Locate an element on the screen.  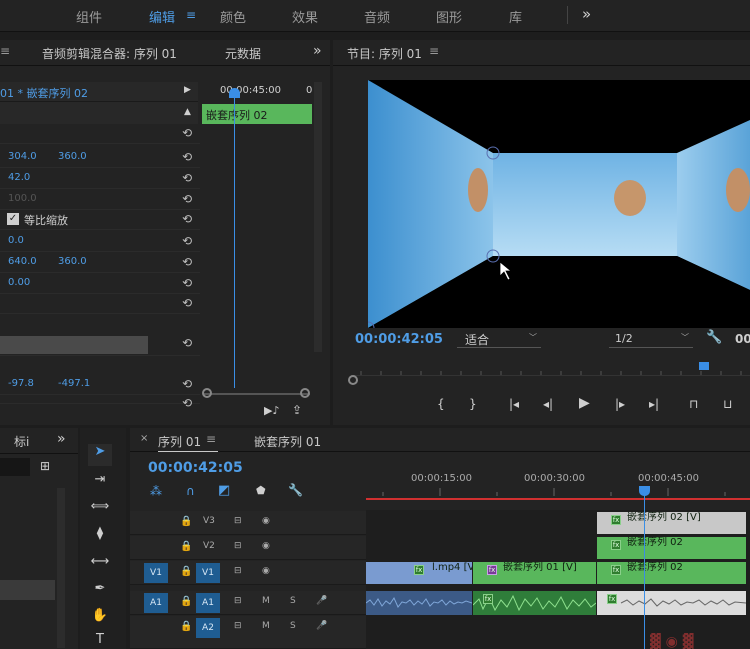
mark-out-icon: } is located at coordinates (473, 404).